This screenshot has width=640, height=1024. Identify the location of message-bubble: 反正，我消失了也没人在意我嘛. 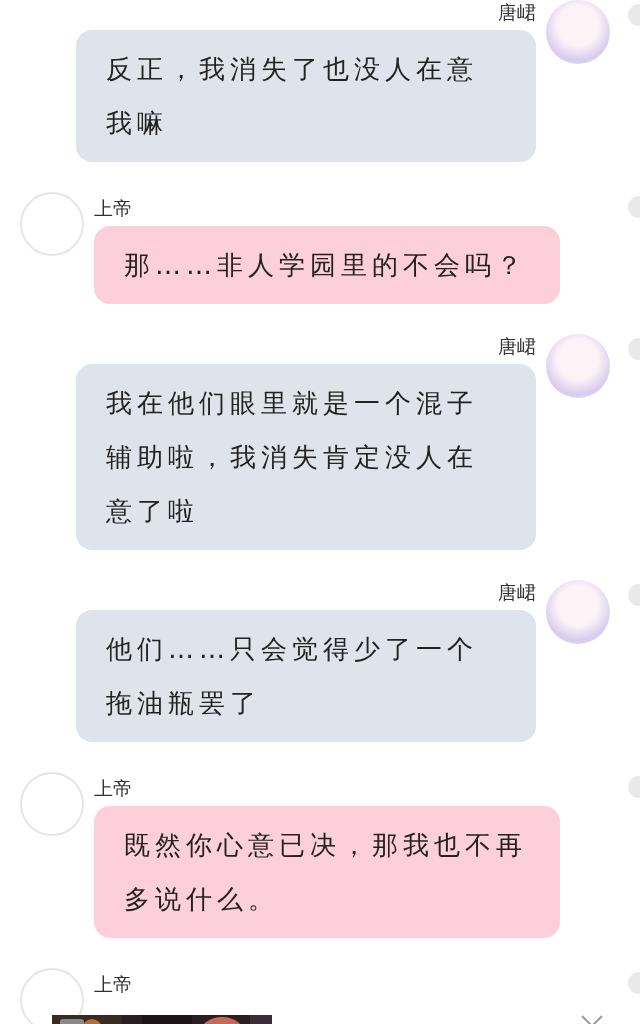
(306, 96).